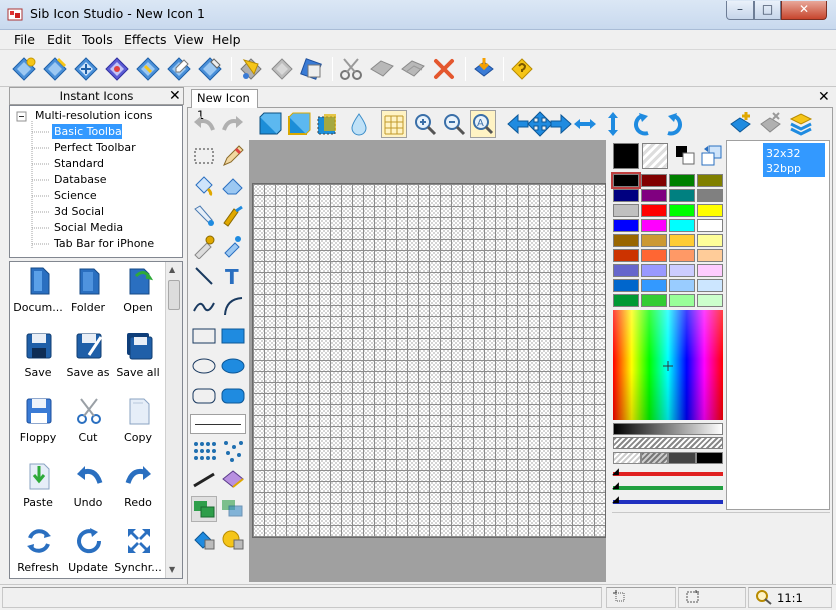 This screenshot has width=836, height=610. Describe the element at coordinates (38, 426) in the screenshot. I see `tile-floppy: Floppy` at that location.